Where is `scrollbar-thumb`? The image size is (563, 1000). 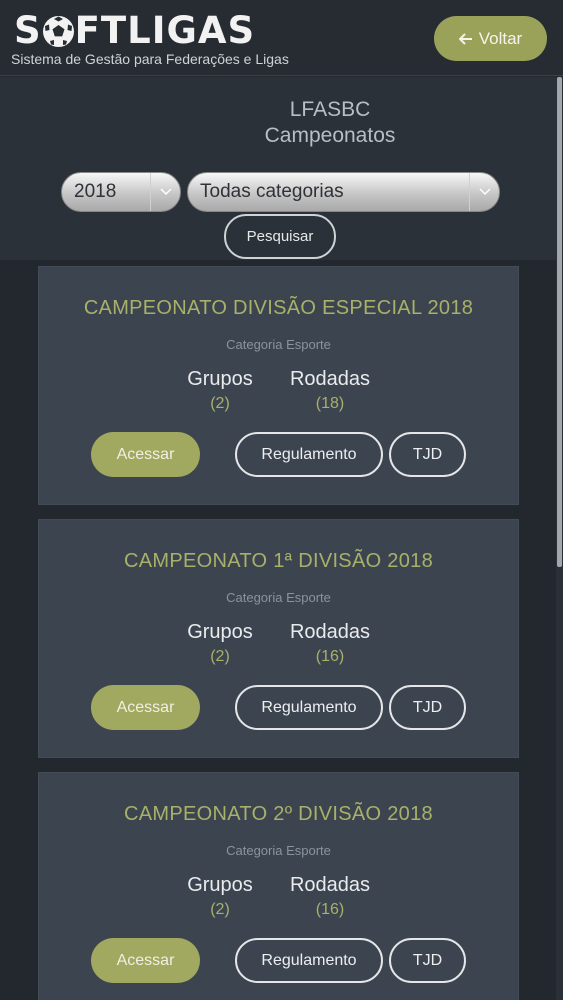 scrollbar-thumb is located at coordinates (559, 322).